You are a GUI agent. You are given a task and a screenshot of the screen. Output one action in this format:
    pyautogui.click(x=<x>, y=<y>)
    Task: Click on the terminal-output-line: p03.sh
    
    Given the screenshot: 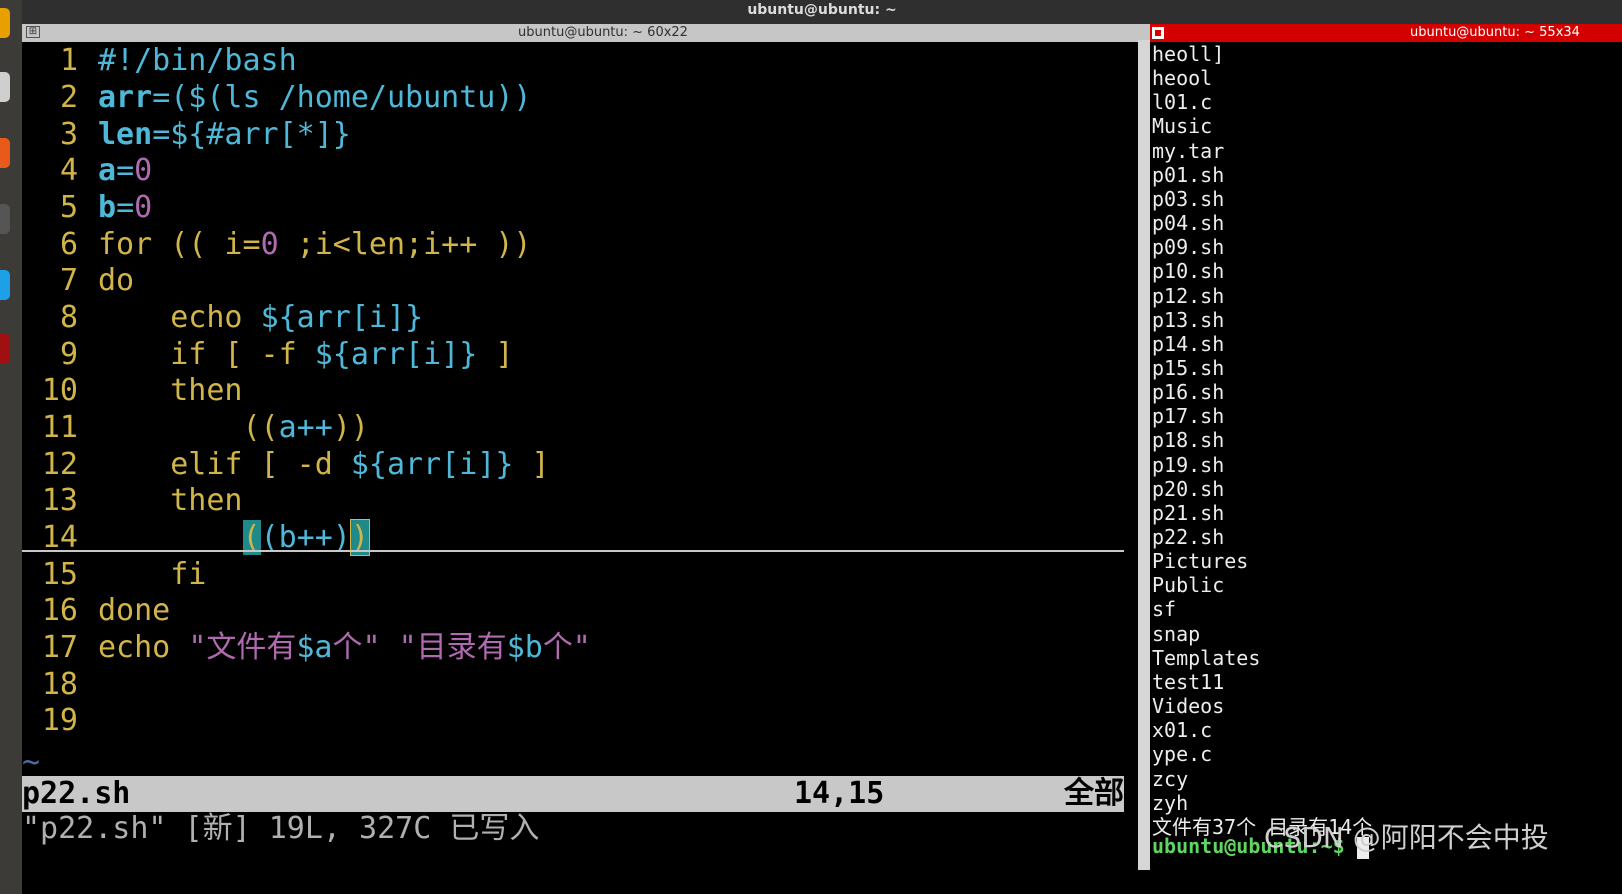 What is the action you would take?
    pyautogui.click(x=1188, y=198)
    